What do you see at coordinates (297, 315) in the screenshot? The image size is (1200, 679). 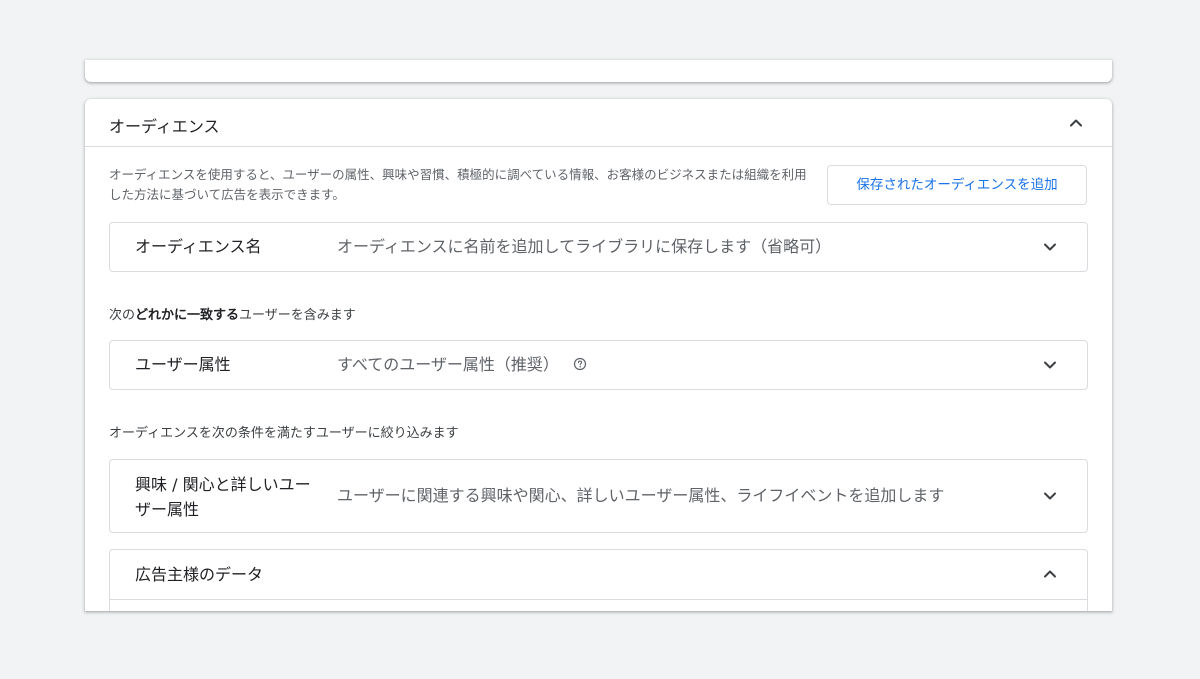 I see `include-suffix: ユーザーを含みます` at bounding box center [297, 315].